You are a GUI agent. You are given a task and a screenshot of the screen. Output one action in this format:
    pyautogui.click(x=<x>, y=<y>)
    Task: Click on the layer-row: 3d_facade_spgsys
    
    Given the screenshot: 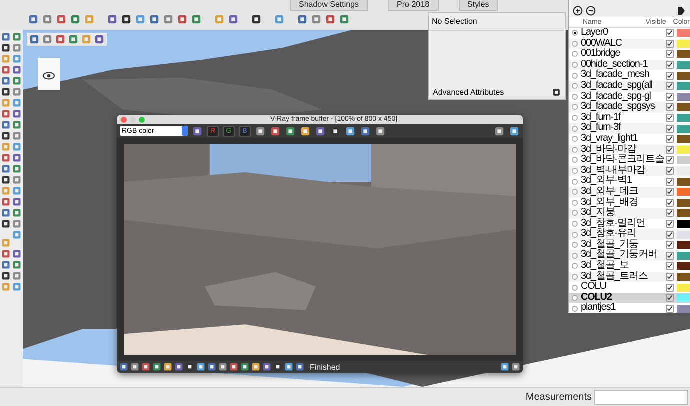 What is the action you would take?
    pyautogui.click(x=629, y=107)
    